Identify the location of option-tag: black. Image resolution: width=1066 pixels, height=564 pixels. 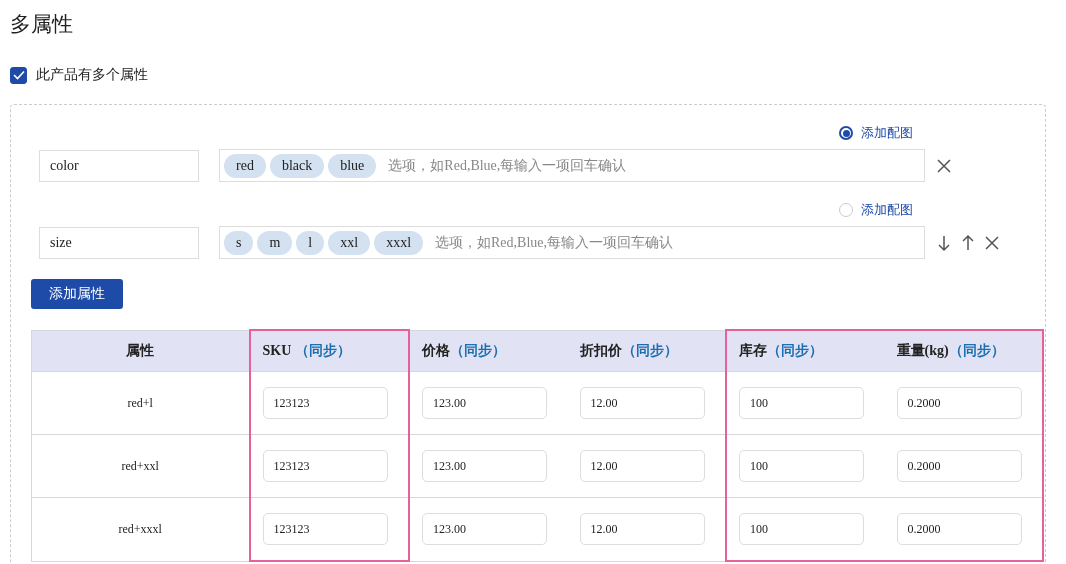
(297, 165).